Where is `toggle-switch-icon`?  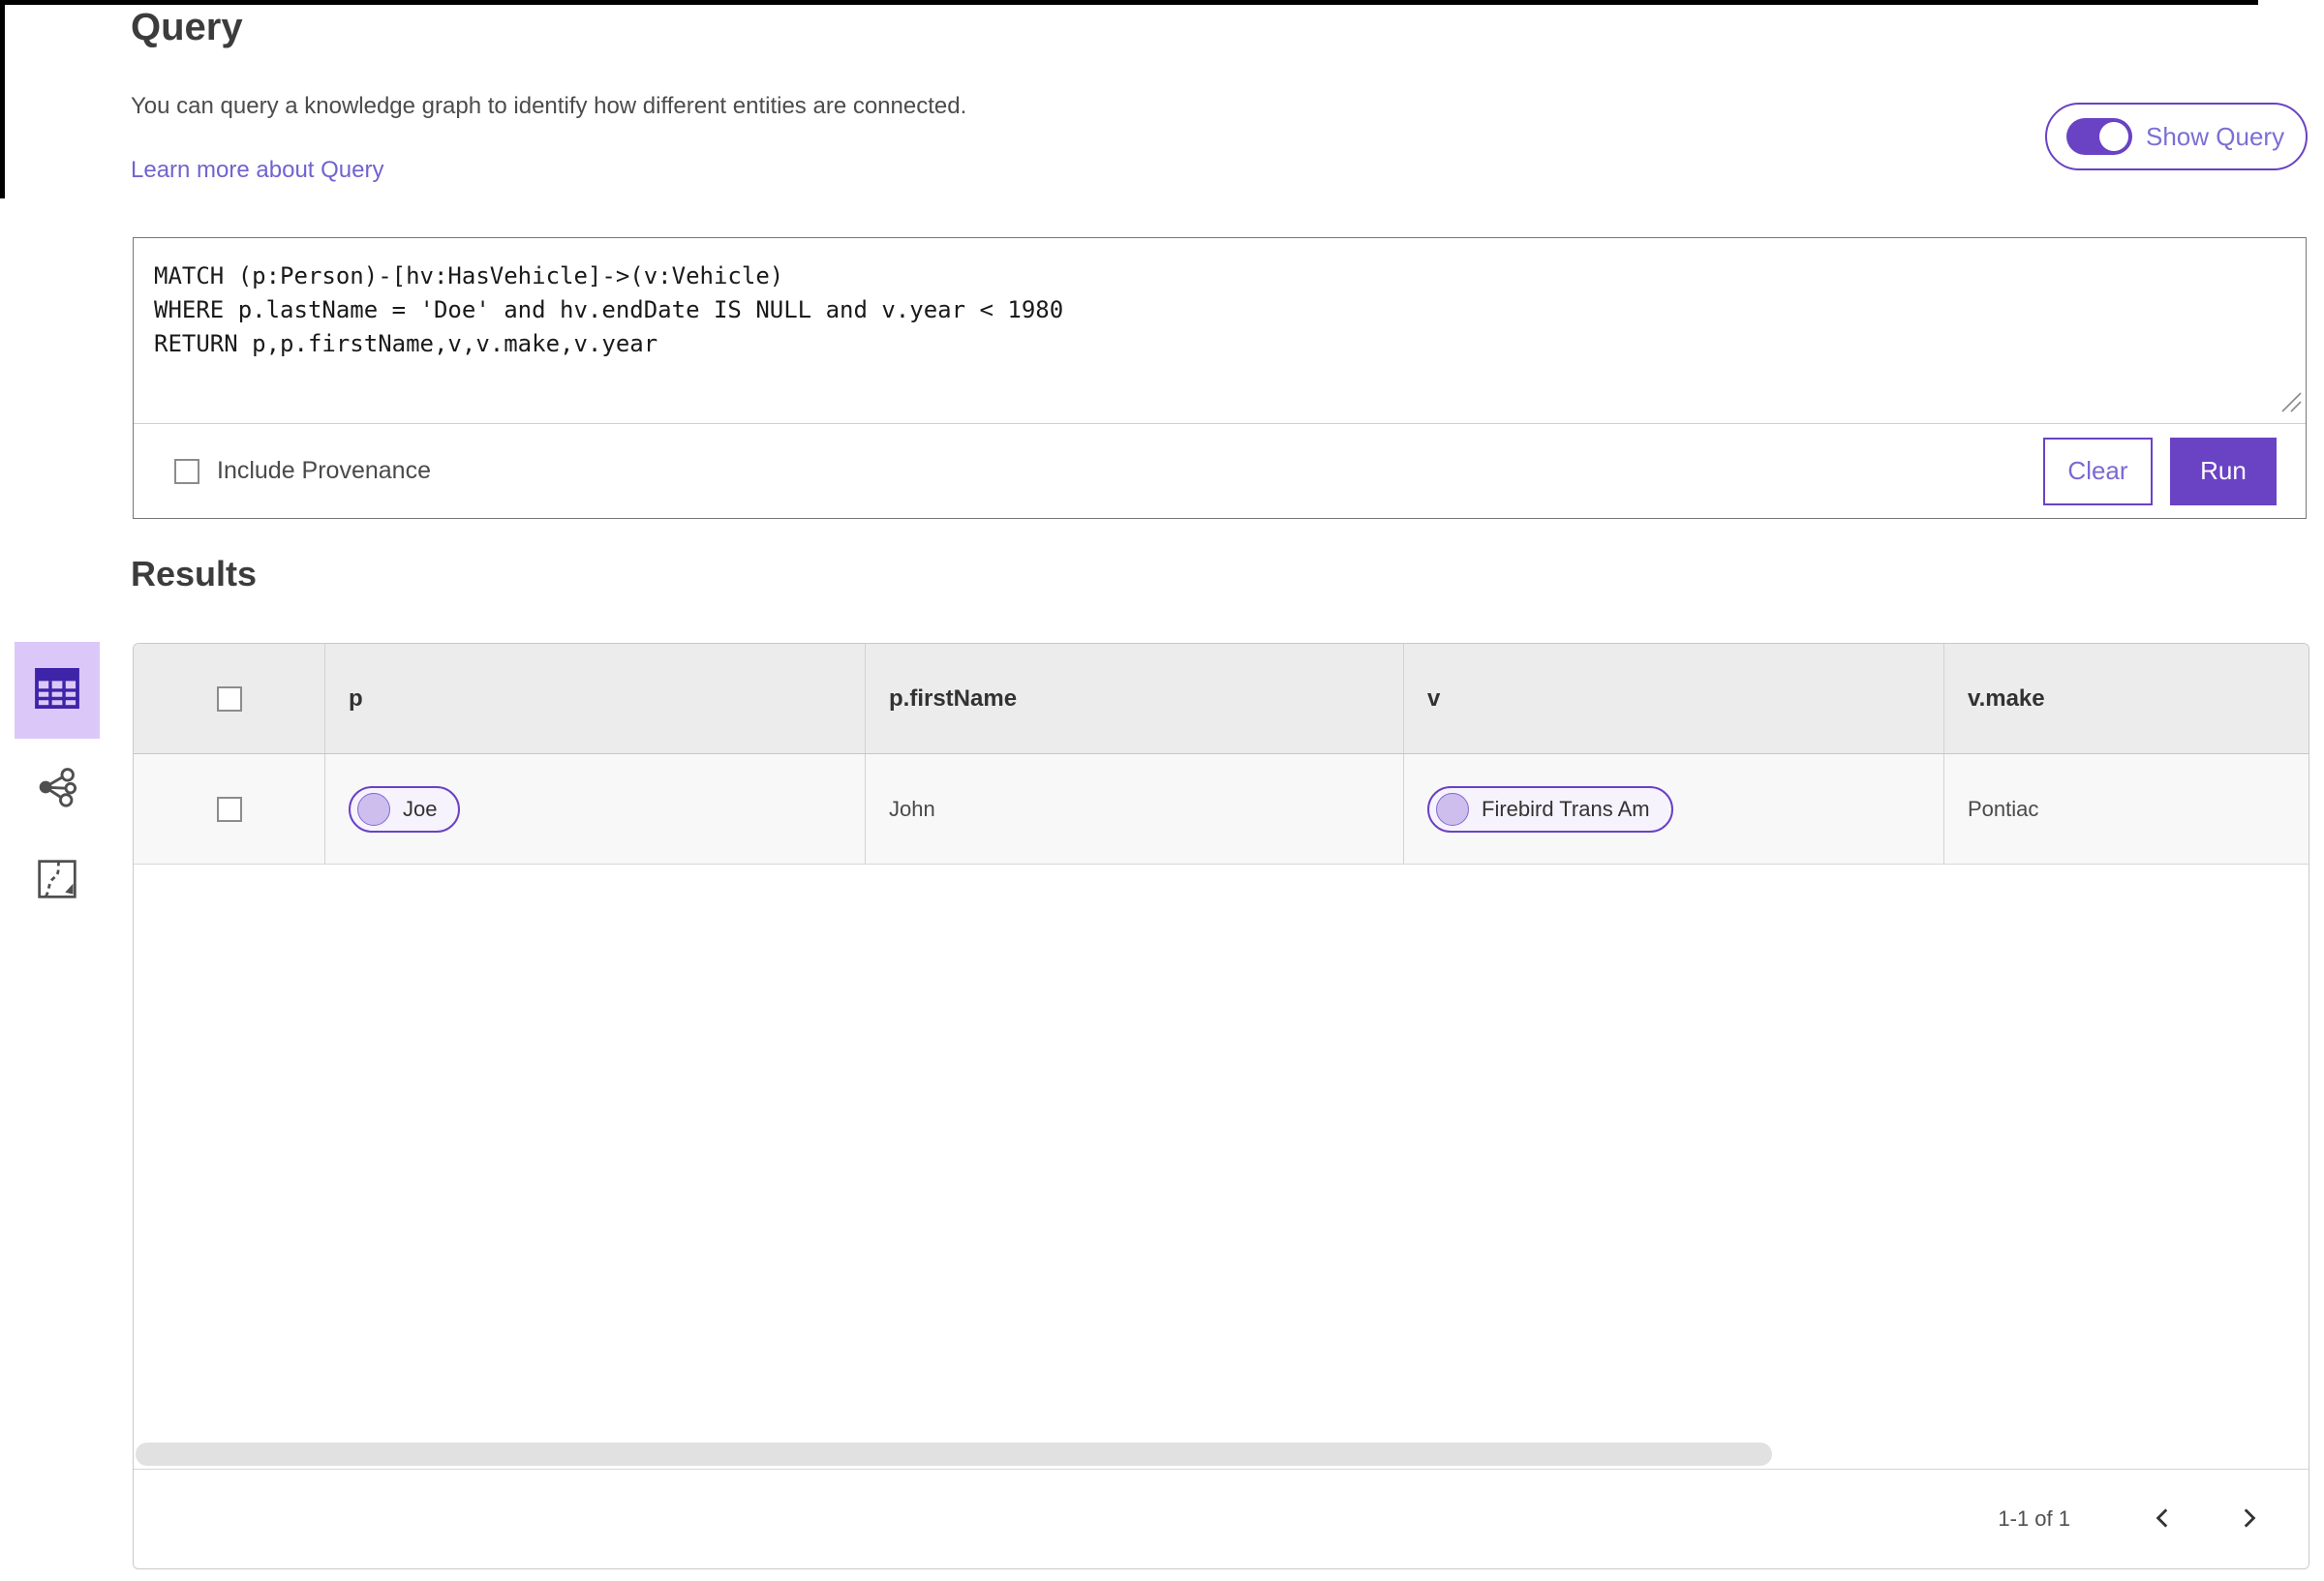
toggle-switch-icon is located at coordinates (2099, 136).